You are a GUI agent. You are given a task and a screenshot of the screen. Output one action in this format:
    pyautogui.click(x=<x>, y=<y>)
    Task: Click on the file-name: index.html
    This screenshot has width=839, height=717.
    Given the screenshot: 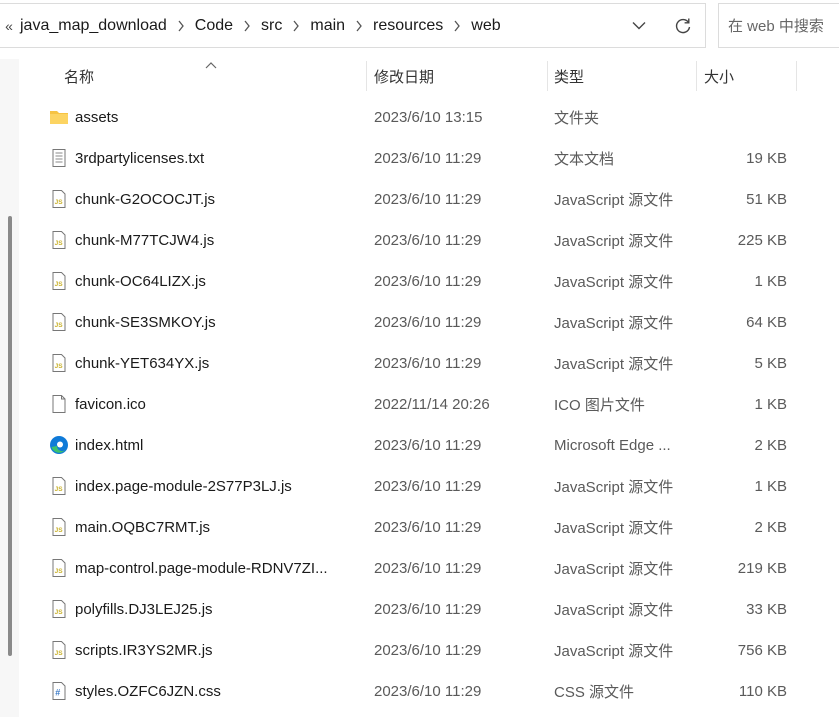 What is the action you would take?
    pyautogui.click(x=109, y=445)
    